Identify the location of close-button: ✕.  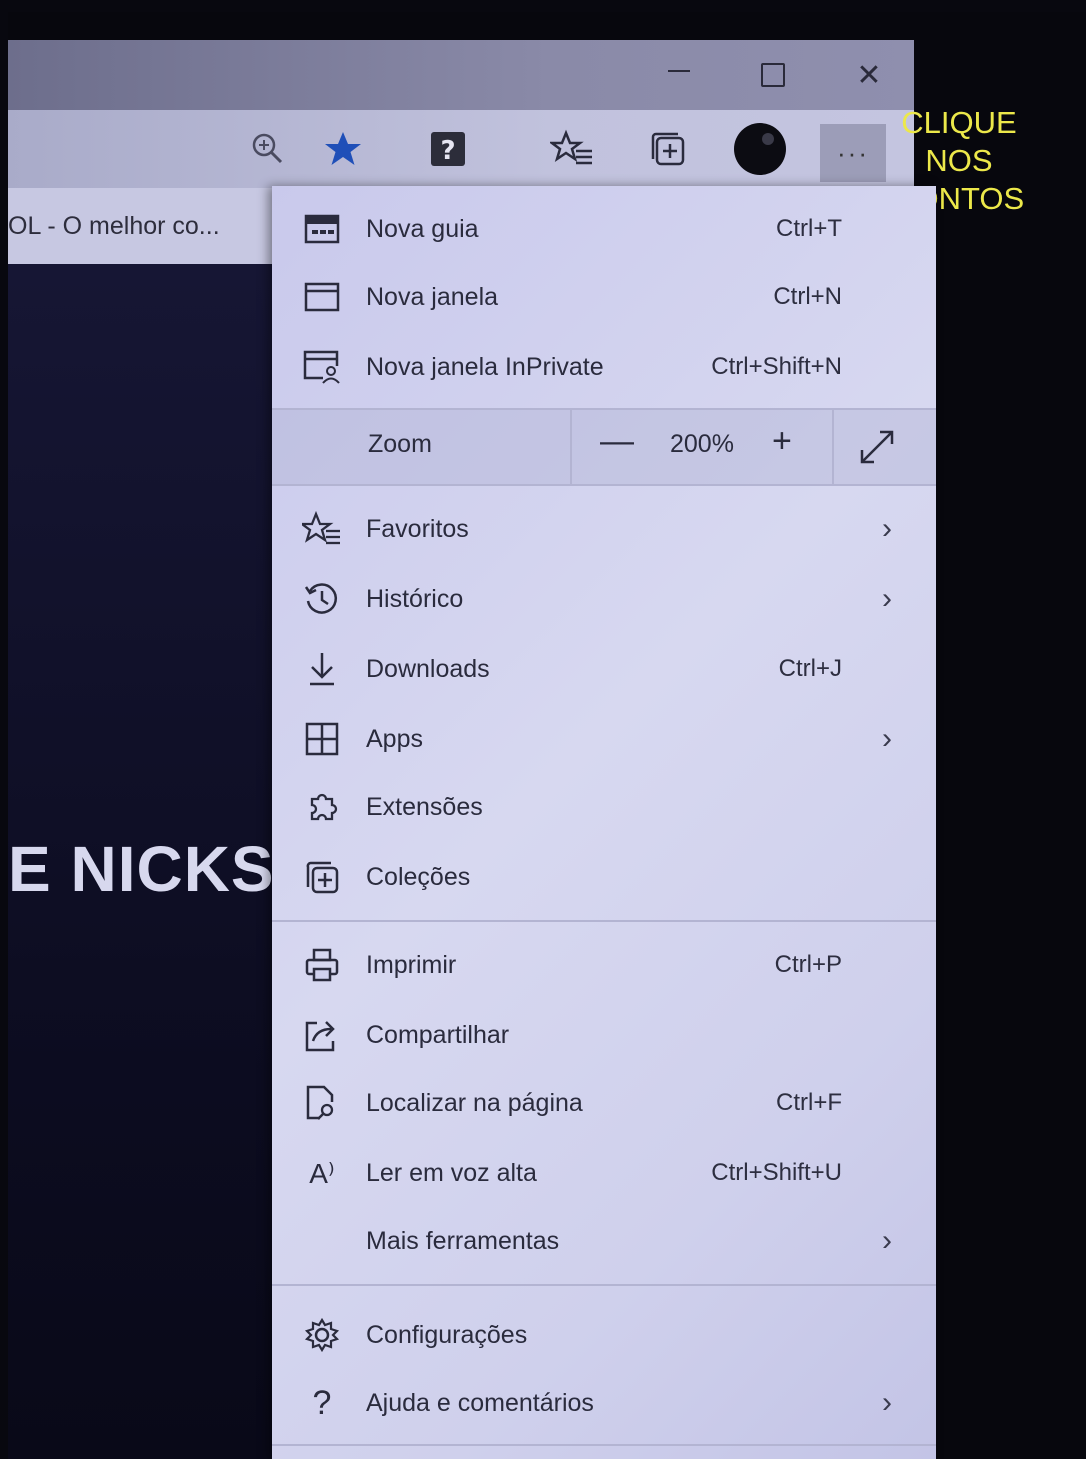
(869, 75).